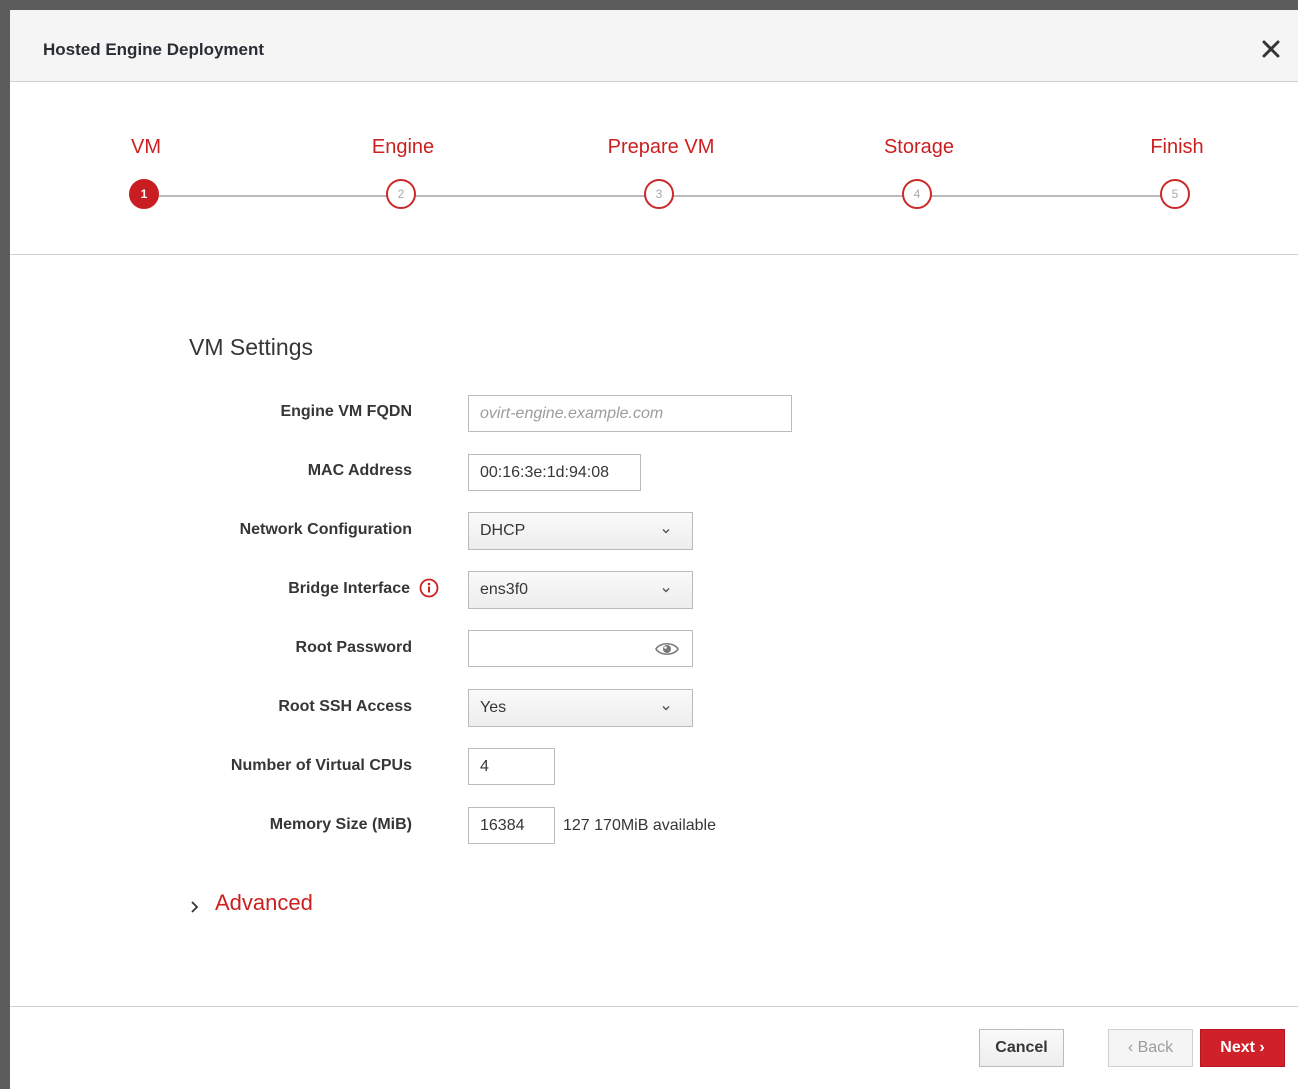  What do you see at coordinates (146, 147) in the screenshot?
I see `step-label: VM` at bounding box center [146, 147].